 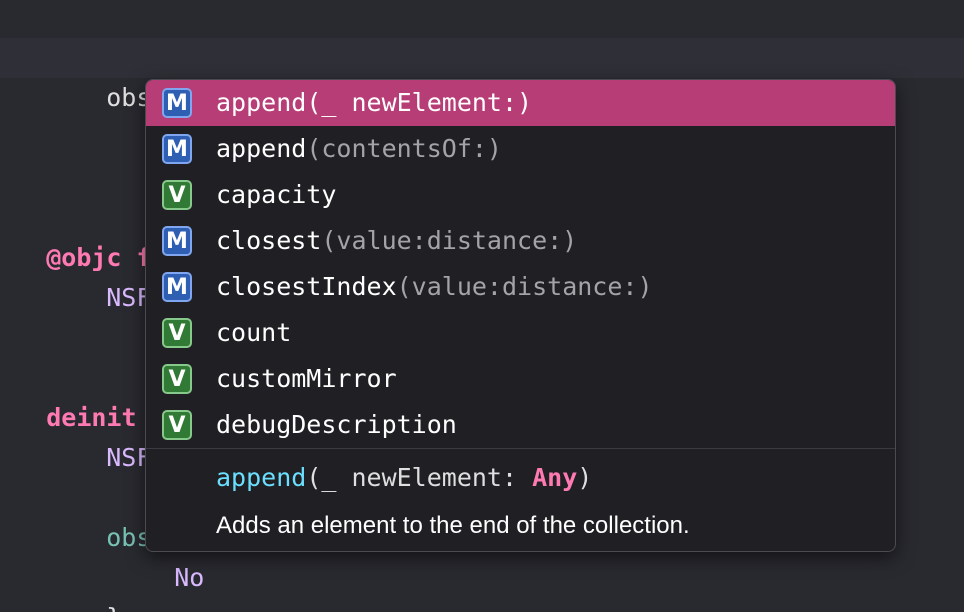 I want to click on code-line-deinit: deinit {, so click(x=83, y=395).